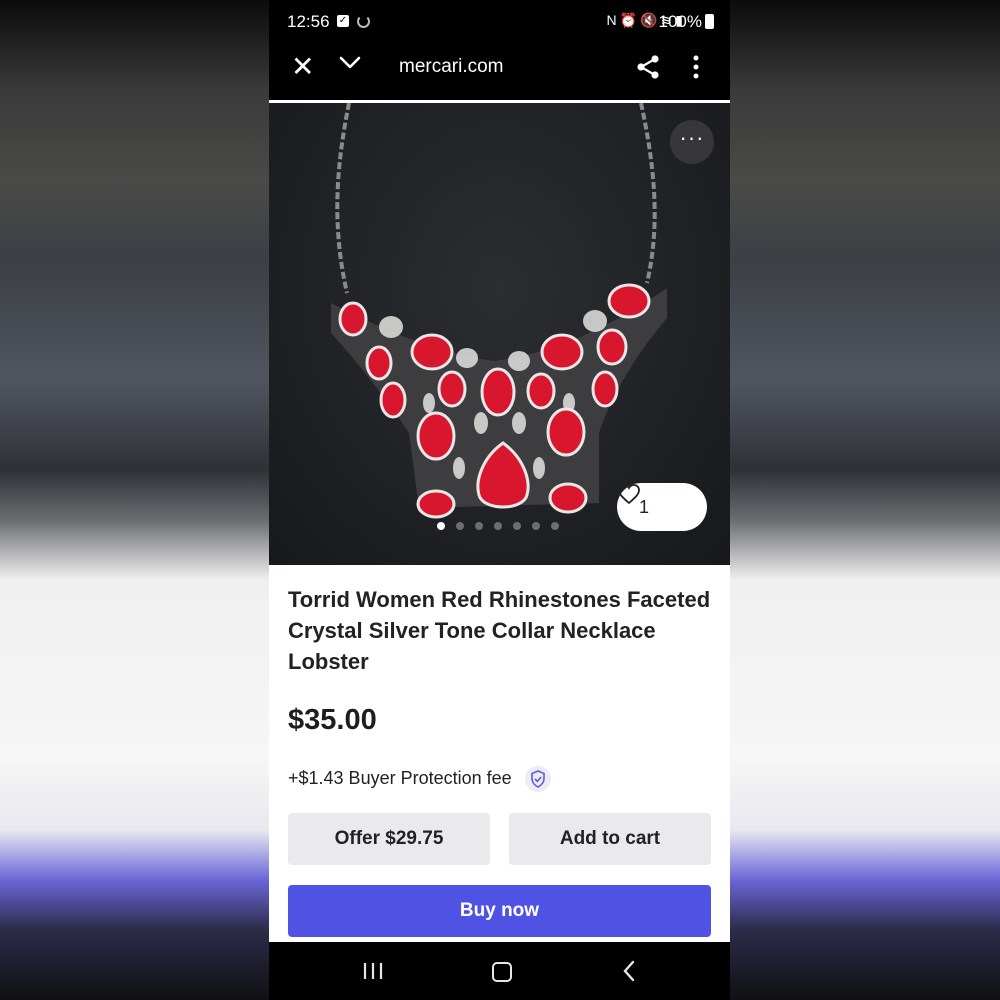 The height and width of the screenshot is (1000, 1000). Describe the element at coordinates (499, 21) in the screenshot. I see `status-bar: 12:56 ✓ N⏰🔇≋▮ 100%` at that location.